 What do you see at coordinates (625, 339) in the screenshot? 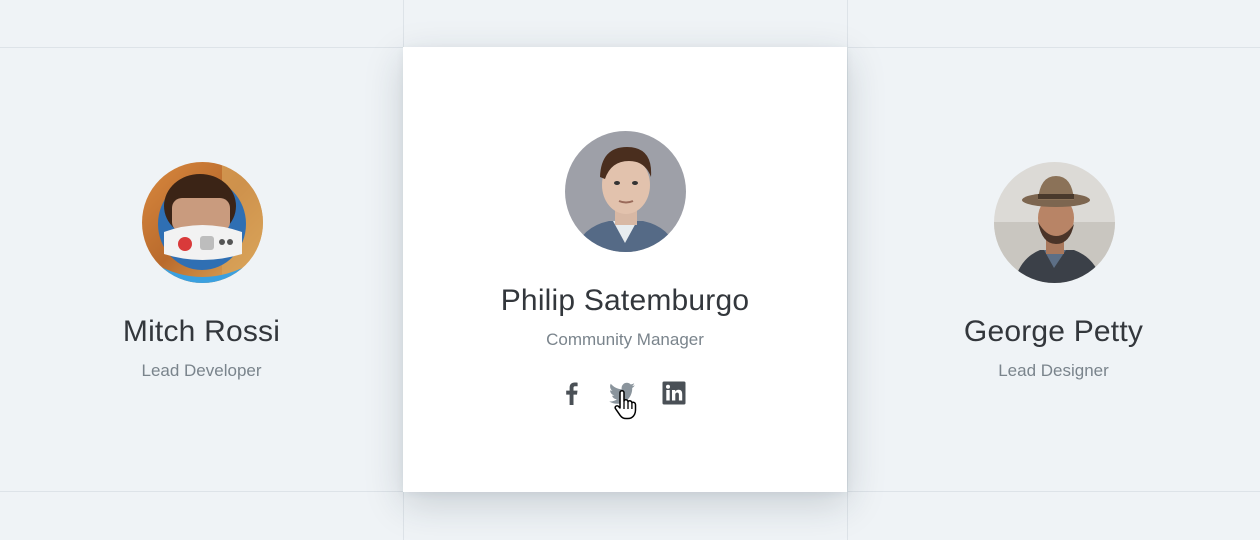
I see `member-role: Community Manager` at bounding box center [625, 339].